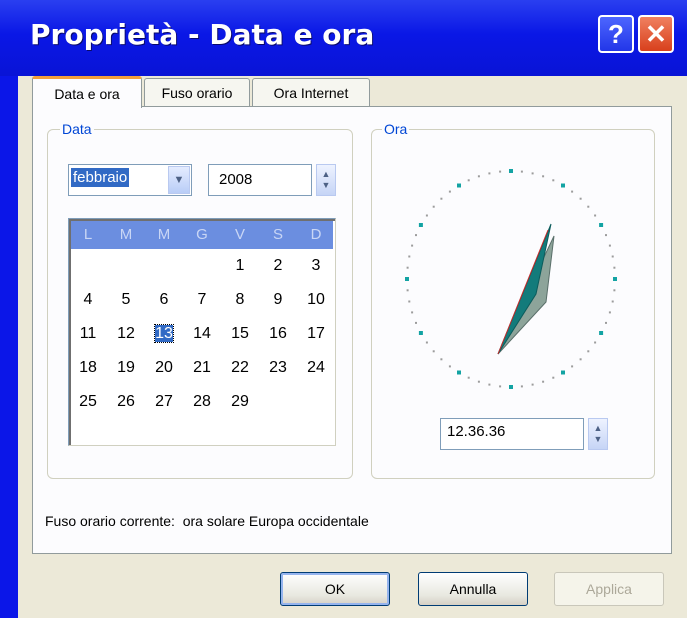 The height and width of the screenshot is (618, 687). What do you see at coordinates (473, 589) in the screenshot?
I see `cancel-button: Annulla` at bounding box center [473, 589].